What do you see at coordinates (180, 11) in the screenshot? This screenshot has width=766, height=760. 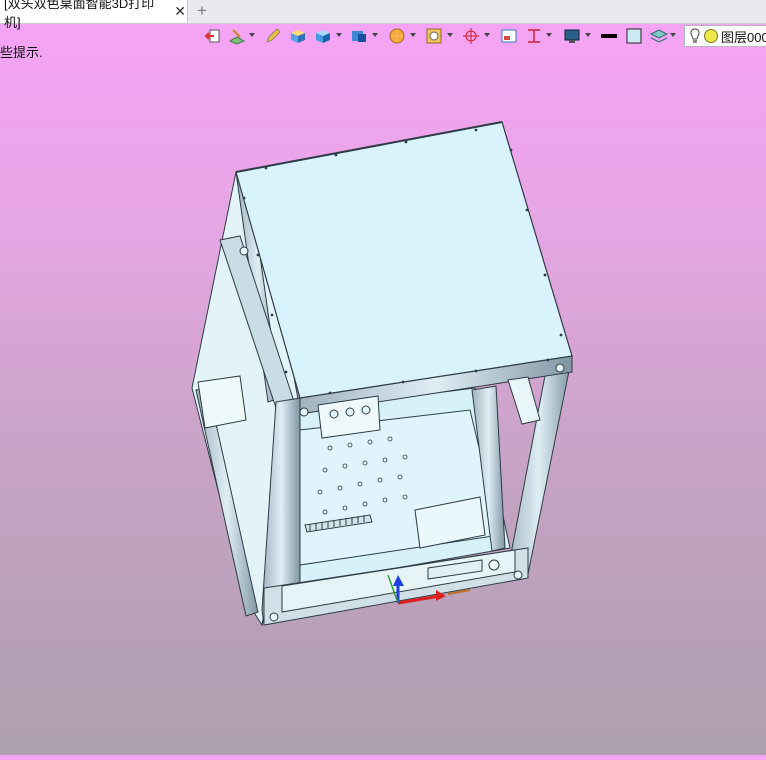 I see `close-icon: ✕` at bounding box center [180, 11].